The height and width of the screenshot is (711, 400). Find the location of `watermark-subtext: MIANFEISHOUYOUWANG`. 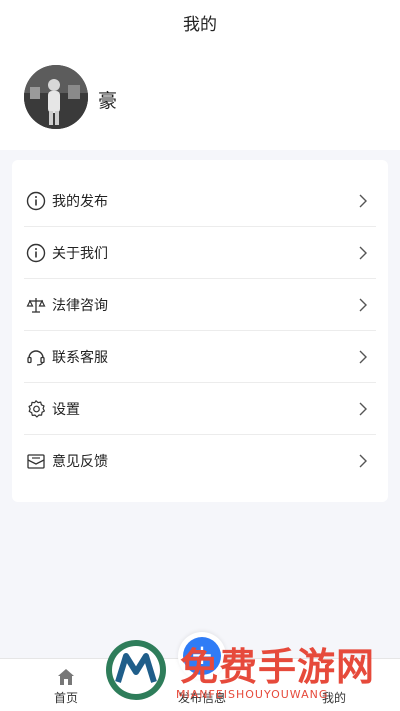

watermark-subtext: MIANFEISHOUYOUWANG is located at coordinates (252, 694).